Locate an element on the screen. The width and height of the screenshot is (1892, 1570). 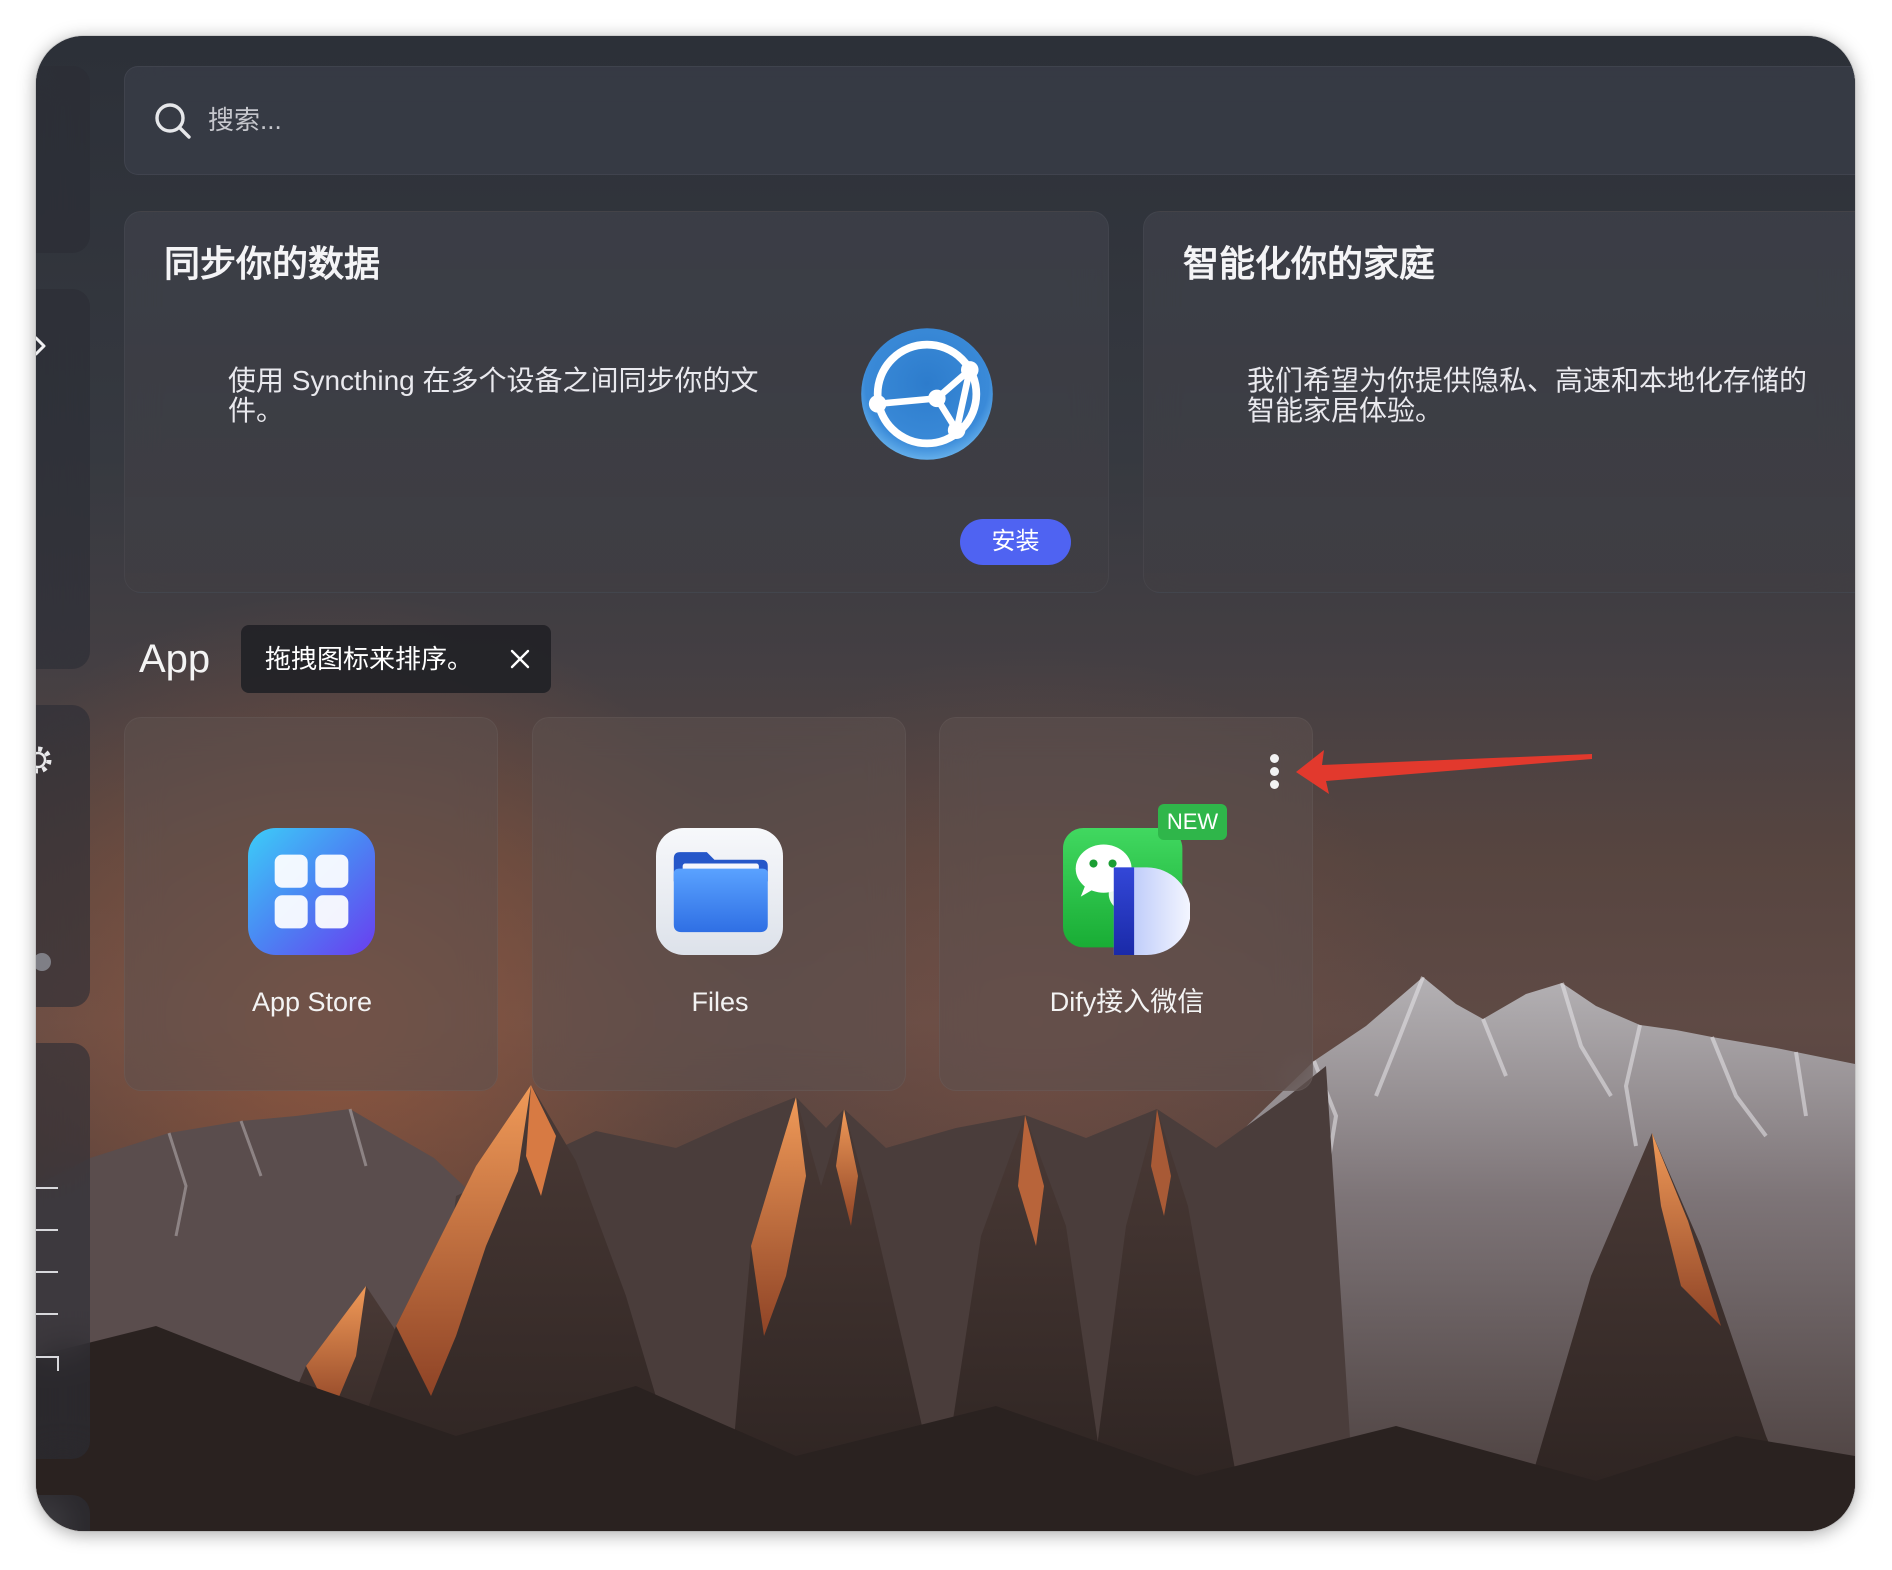
apps-section-title: App is located at coordinates (175, 659).